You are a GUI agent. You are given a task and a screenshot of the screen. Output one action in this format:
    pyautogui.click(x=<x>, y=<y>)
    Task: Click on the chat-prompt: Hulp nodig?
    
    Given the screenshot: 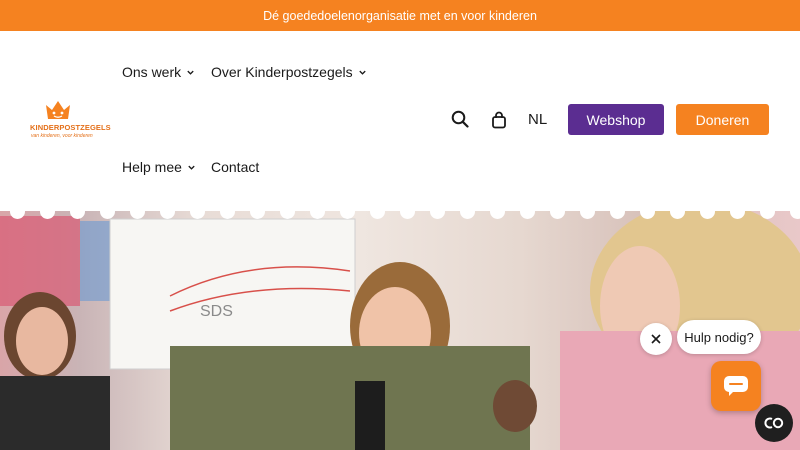 What is the action you would take?
    pyautogui.click(x=719, y=337)
    